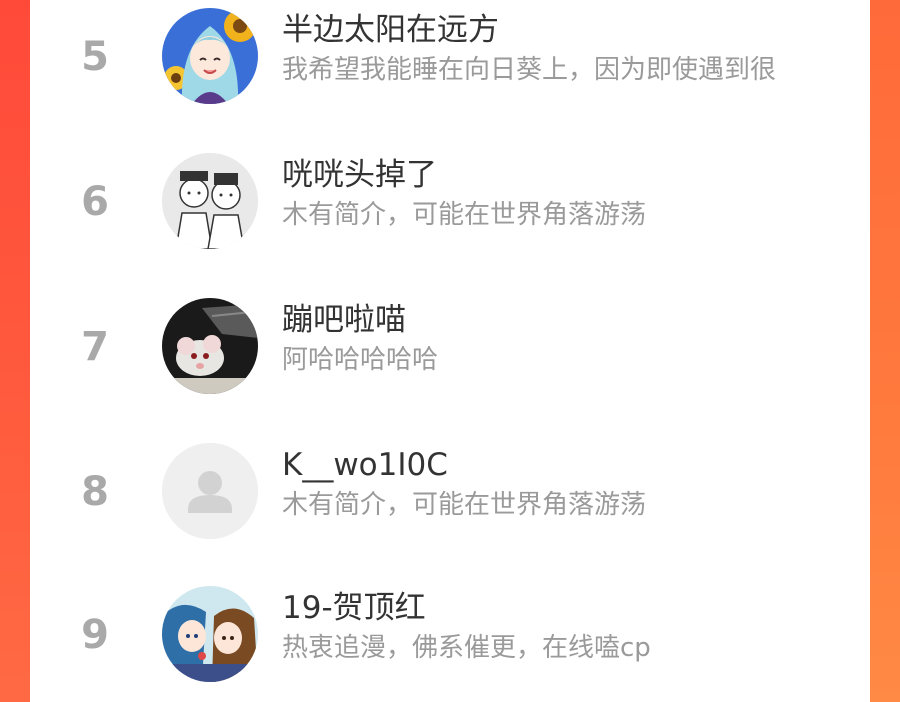 The width and height of the screenshot is (900, 702). Describe the element at coordinates (360, 360) in the screenshot. I see `user-bio: 阿哈哈哈哈哈` at that location.